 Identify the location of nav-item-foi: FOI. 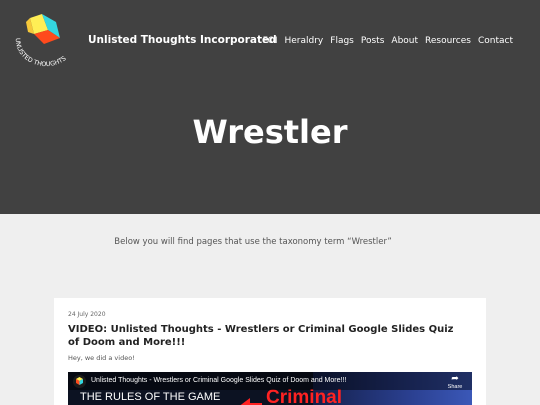
(270, 41).